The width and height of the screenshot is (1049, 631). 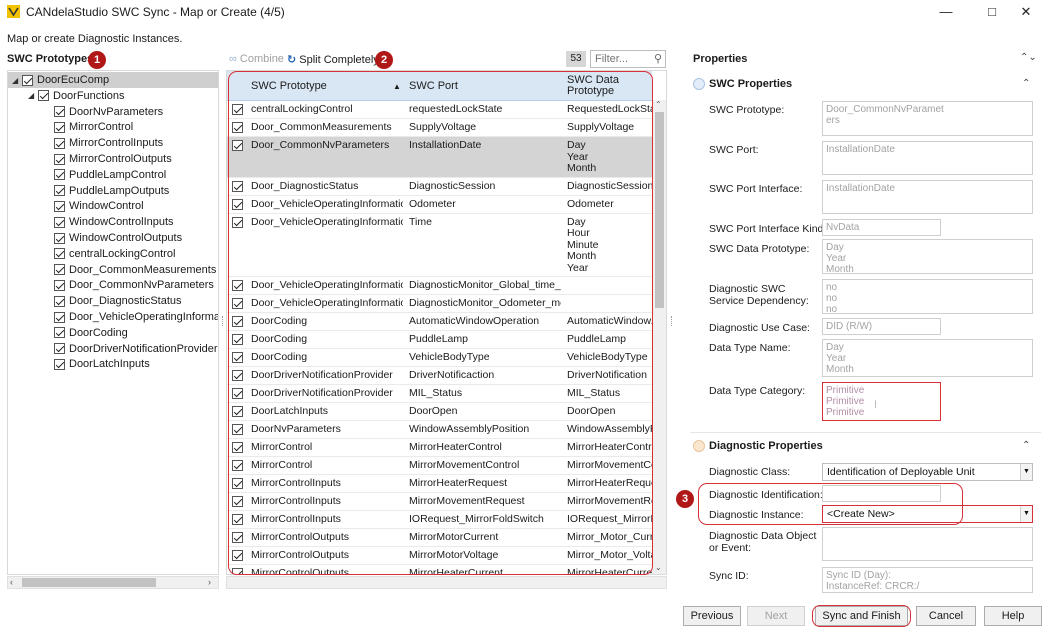 What do you see at coordinates (113, 364) in the screenshot?
I see `tree-item: DoorLatchInputs` at bounding box center [113, 364].